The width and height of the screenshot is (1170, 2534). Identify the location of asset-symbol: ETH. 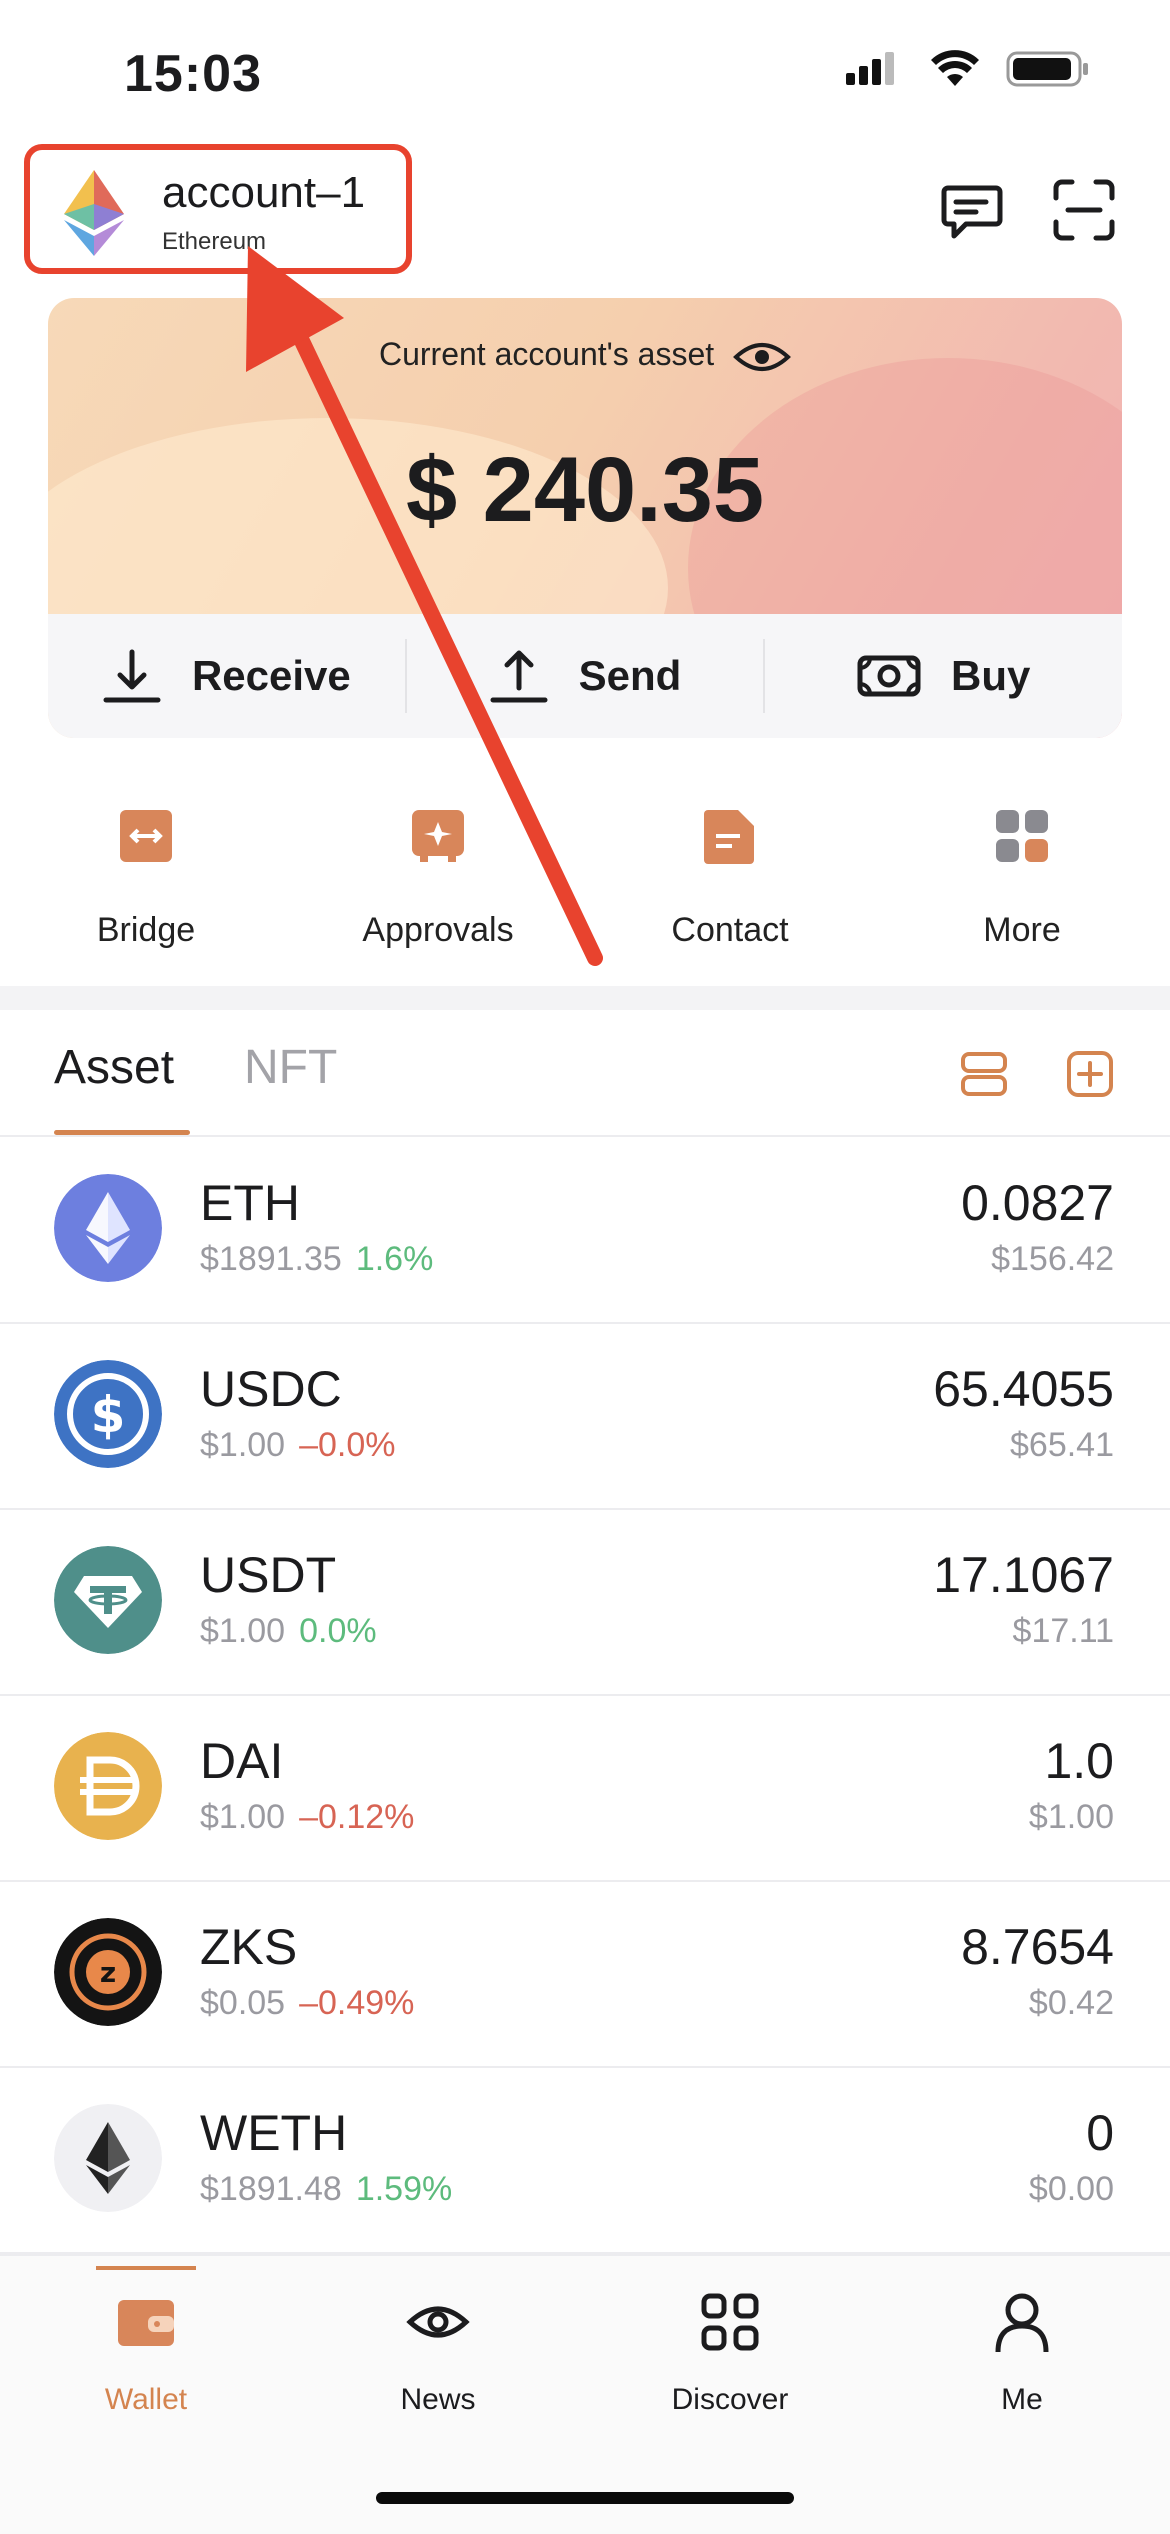
(250, 1203).